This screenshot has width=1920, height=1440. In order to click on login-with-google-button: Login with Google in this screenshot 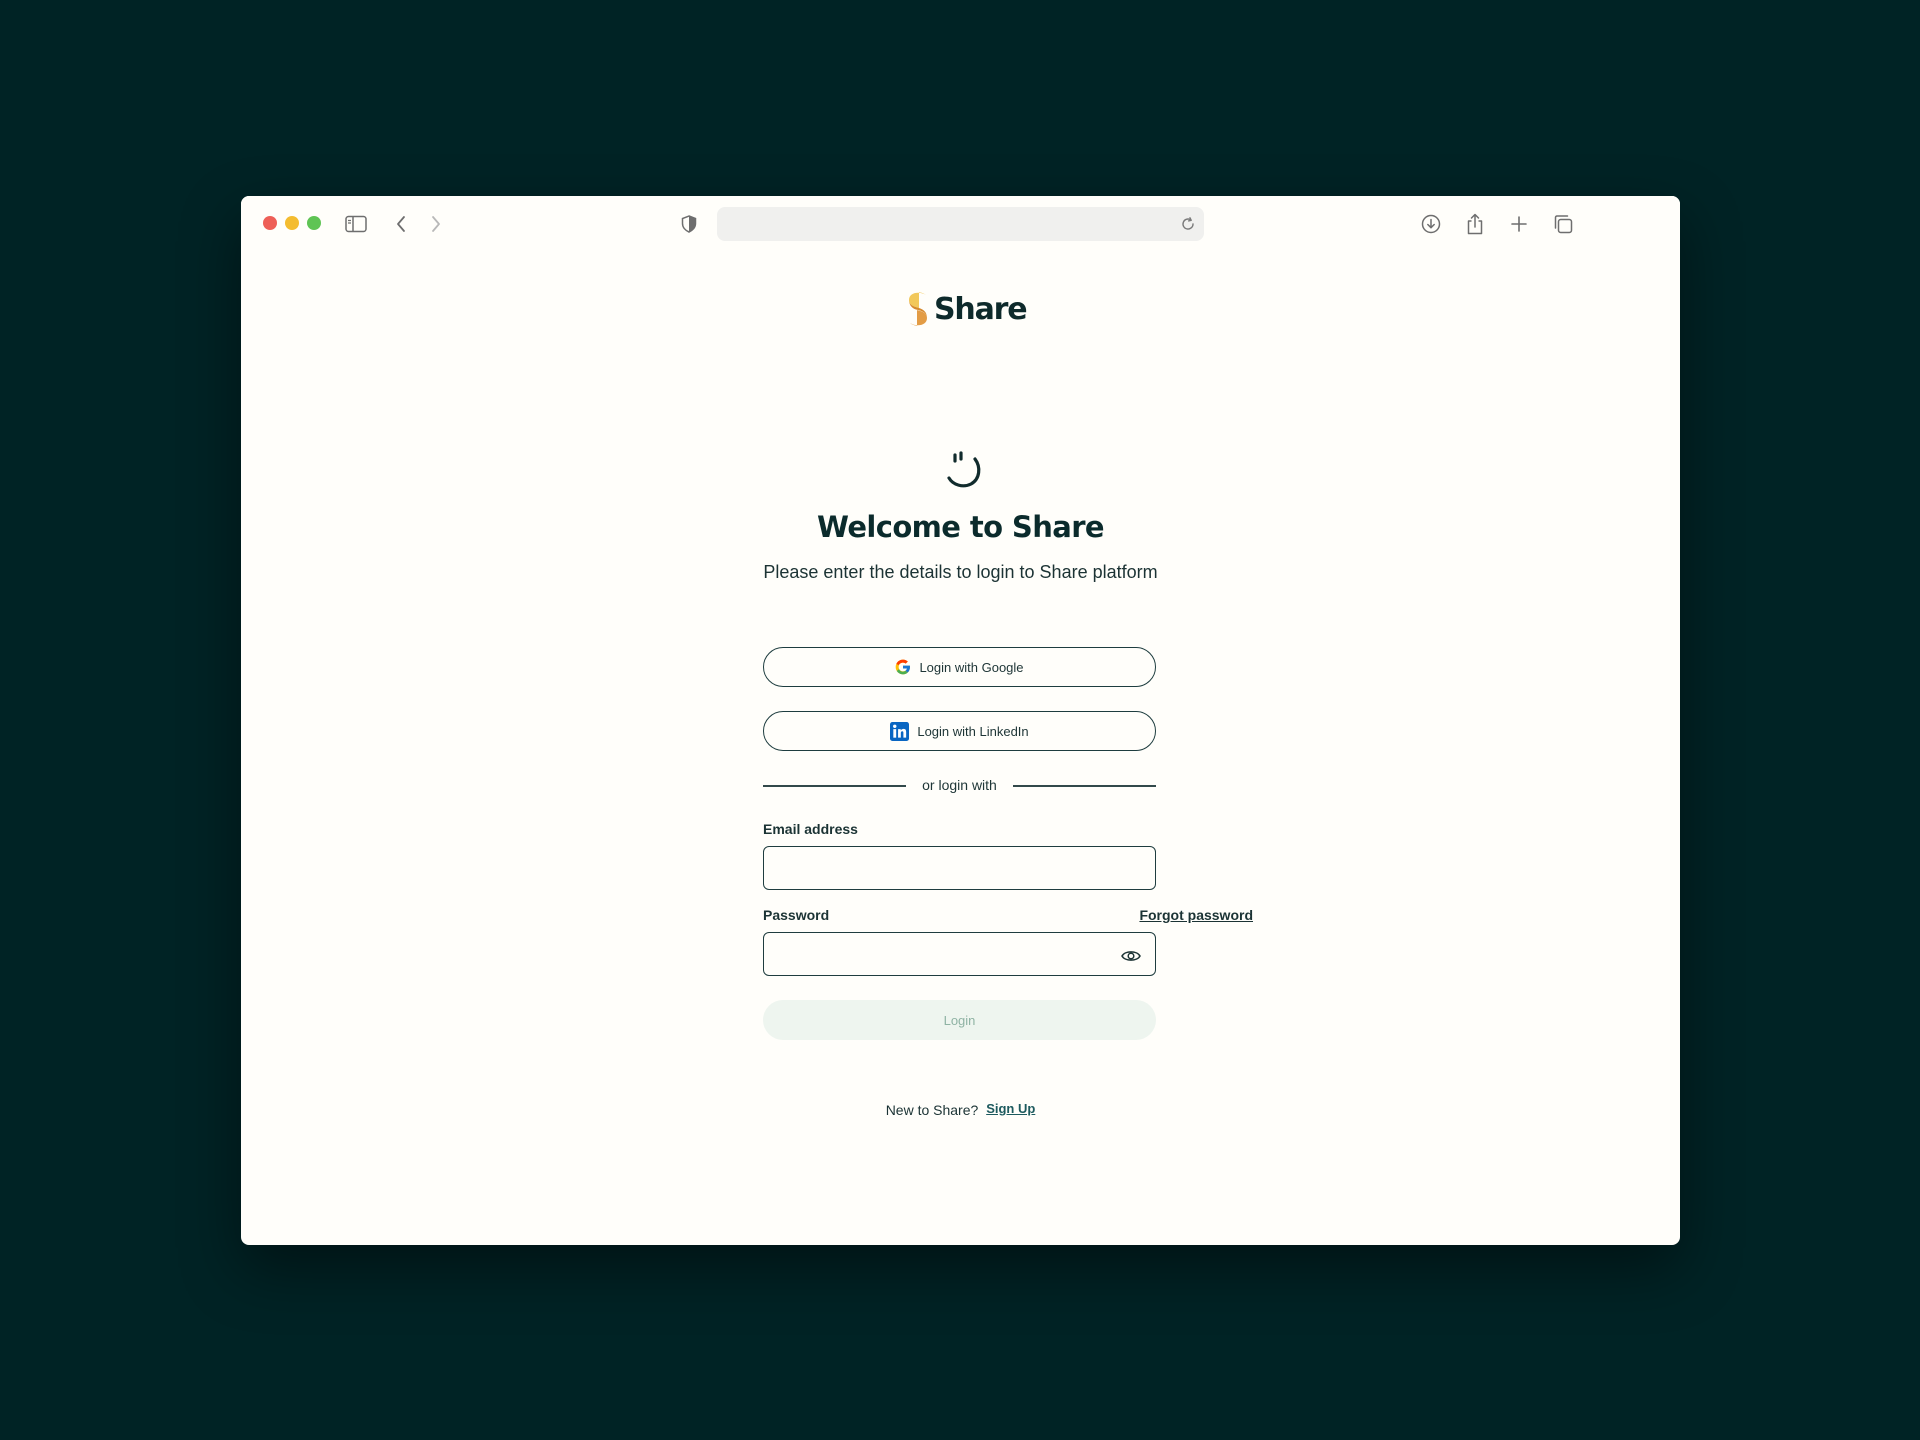, I will do `click(959, 667)`.